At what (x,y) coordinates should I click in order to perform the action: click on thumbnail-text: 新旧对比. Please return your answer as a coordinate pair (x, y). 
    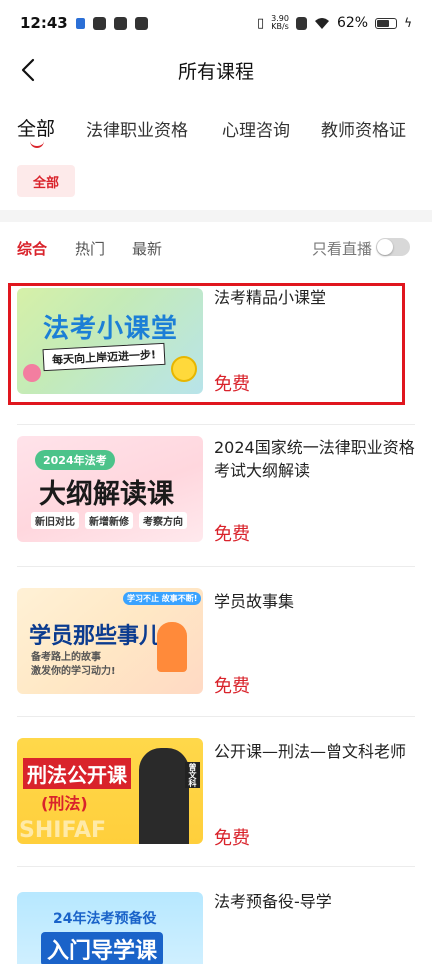
    Looking at the image, I should click on (55, 520).